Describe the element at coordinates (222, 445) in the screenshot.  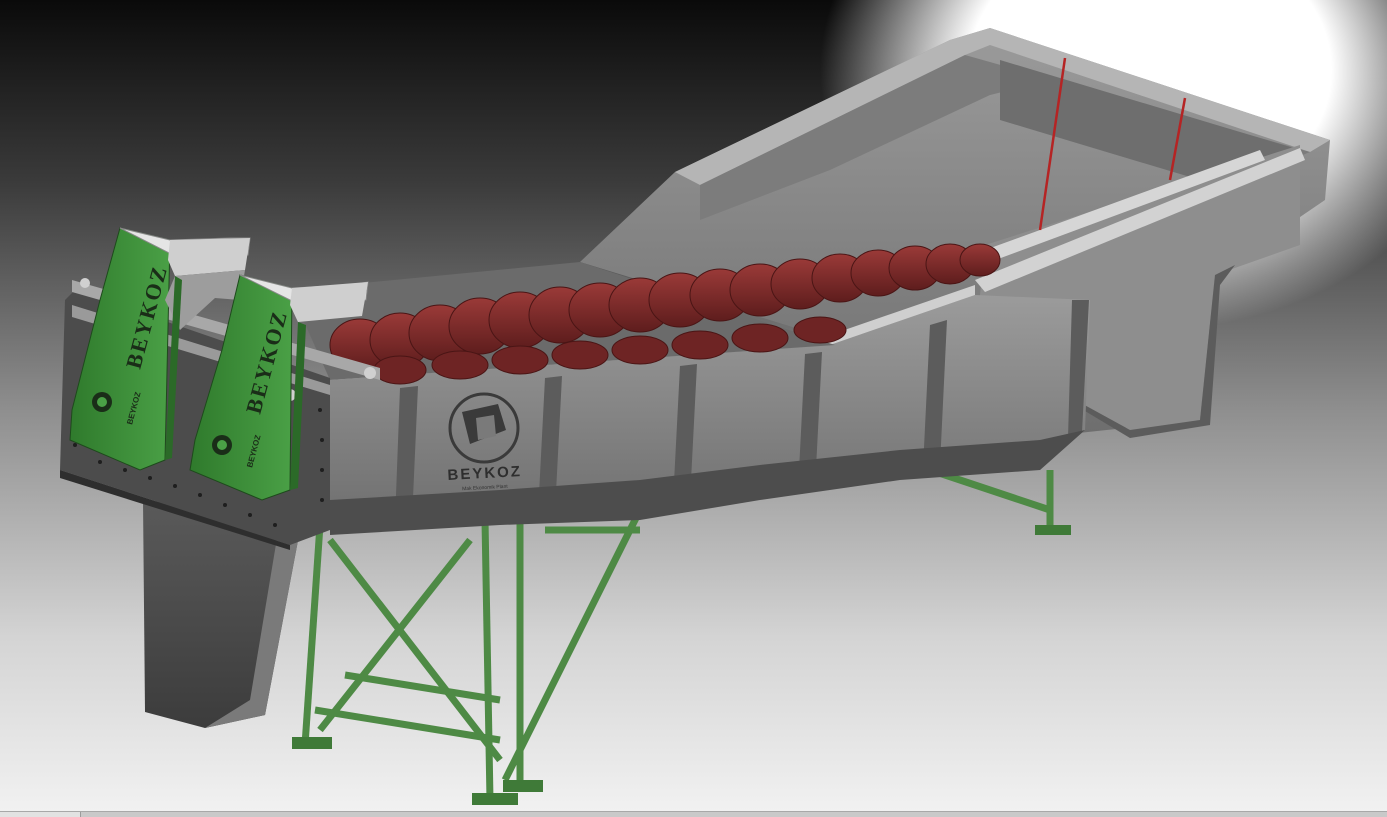
I see `drive-right-logo-icon` at that location.